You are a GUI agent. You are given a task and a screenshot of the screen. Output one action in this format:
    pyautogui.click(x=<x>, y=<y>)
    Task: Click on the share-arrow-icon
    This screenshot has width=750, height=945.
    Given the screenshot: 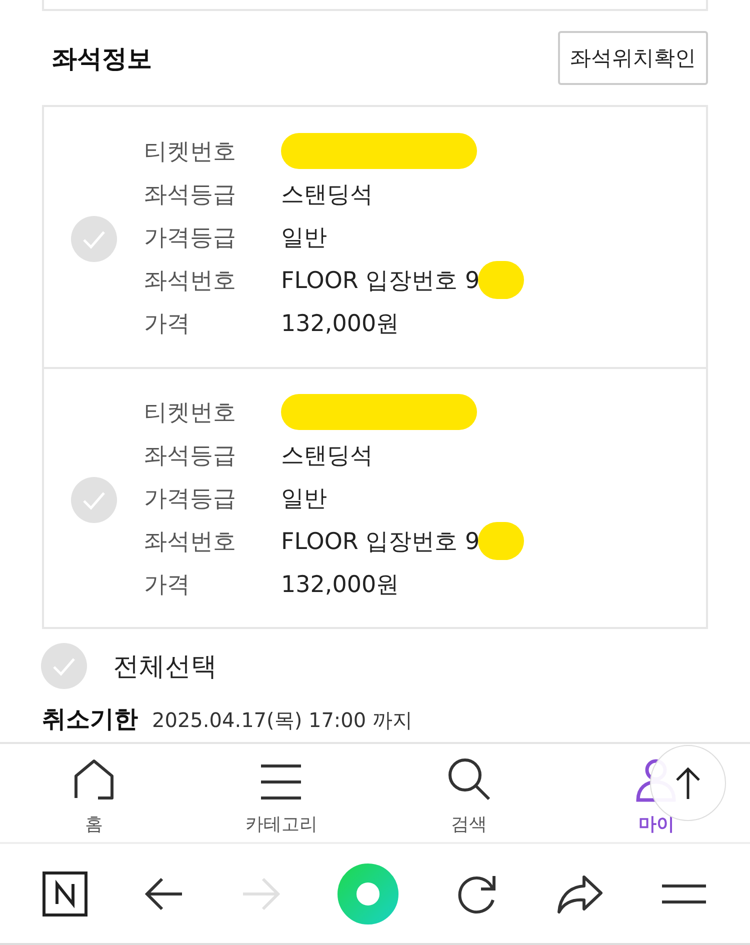 What is the action you would take?
    pyautogui.click(x=580, y=894)
    